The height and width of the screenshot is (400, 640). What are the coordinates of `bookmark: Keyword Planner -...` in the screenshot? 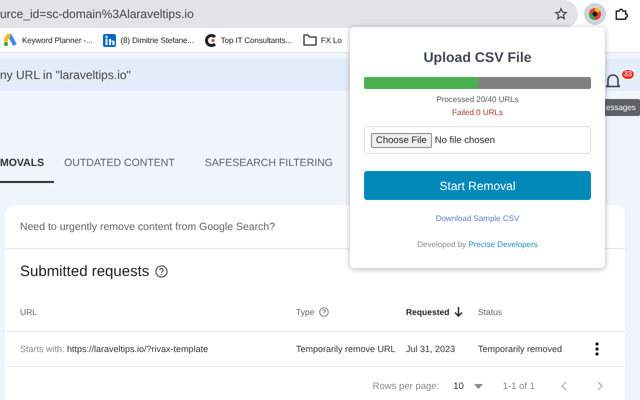 It's located at (48, 40).